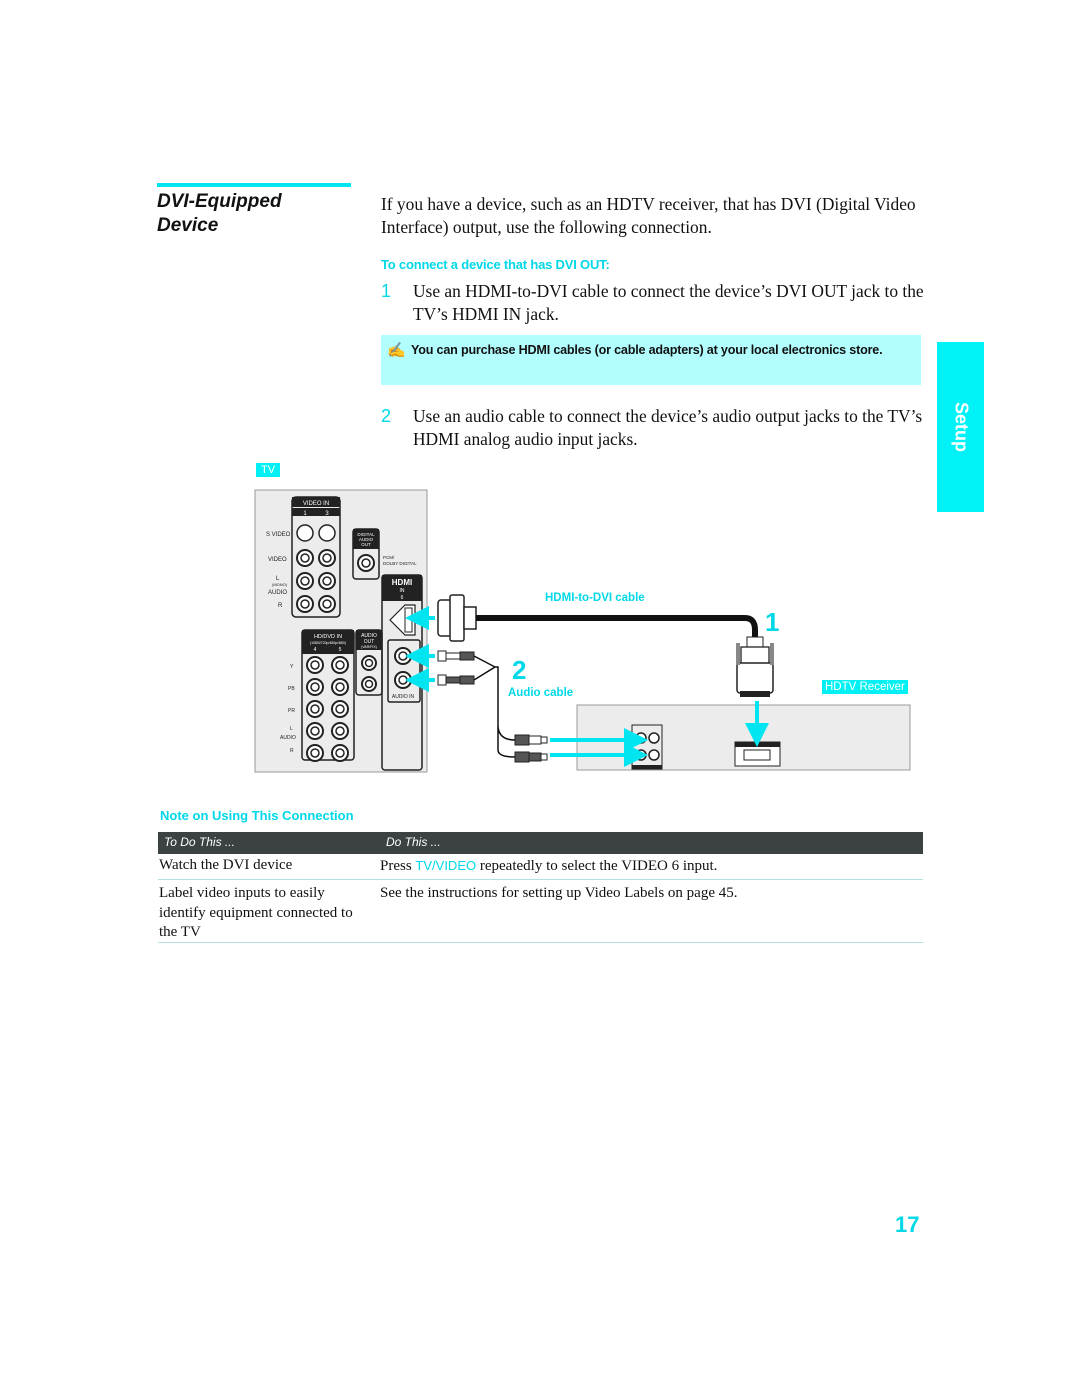 The width and height of the screenshot is (1080, 1397). What do you see at coordinates (595, 598) in the screenshot?
I see `hdmi-cable-label: HDMI-to-DVI cable` at bounding box center [595, 598].